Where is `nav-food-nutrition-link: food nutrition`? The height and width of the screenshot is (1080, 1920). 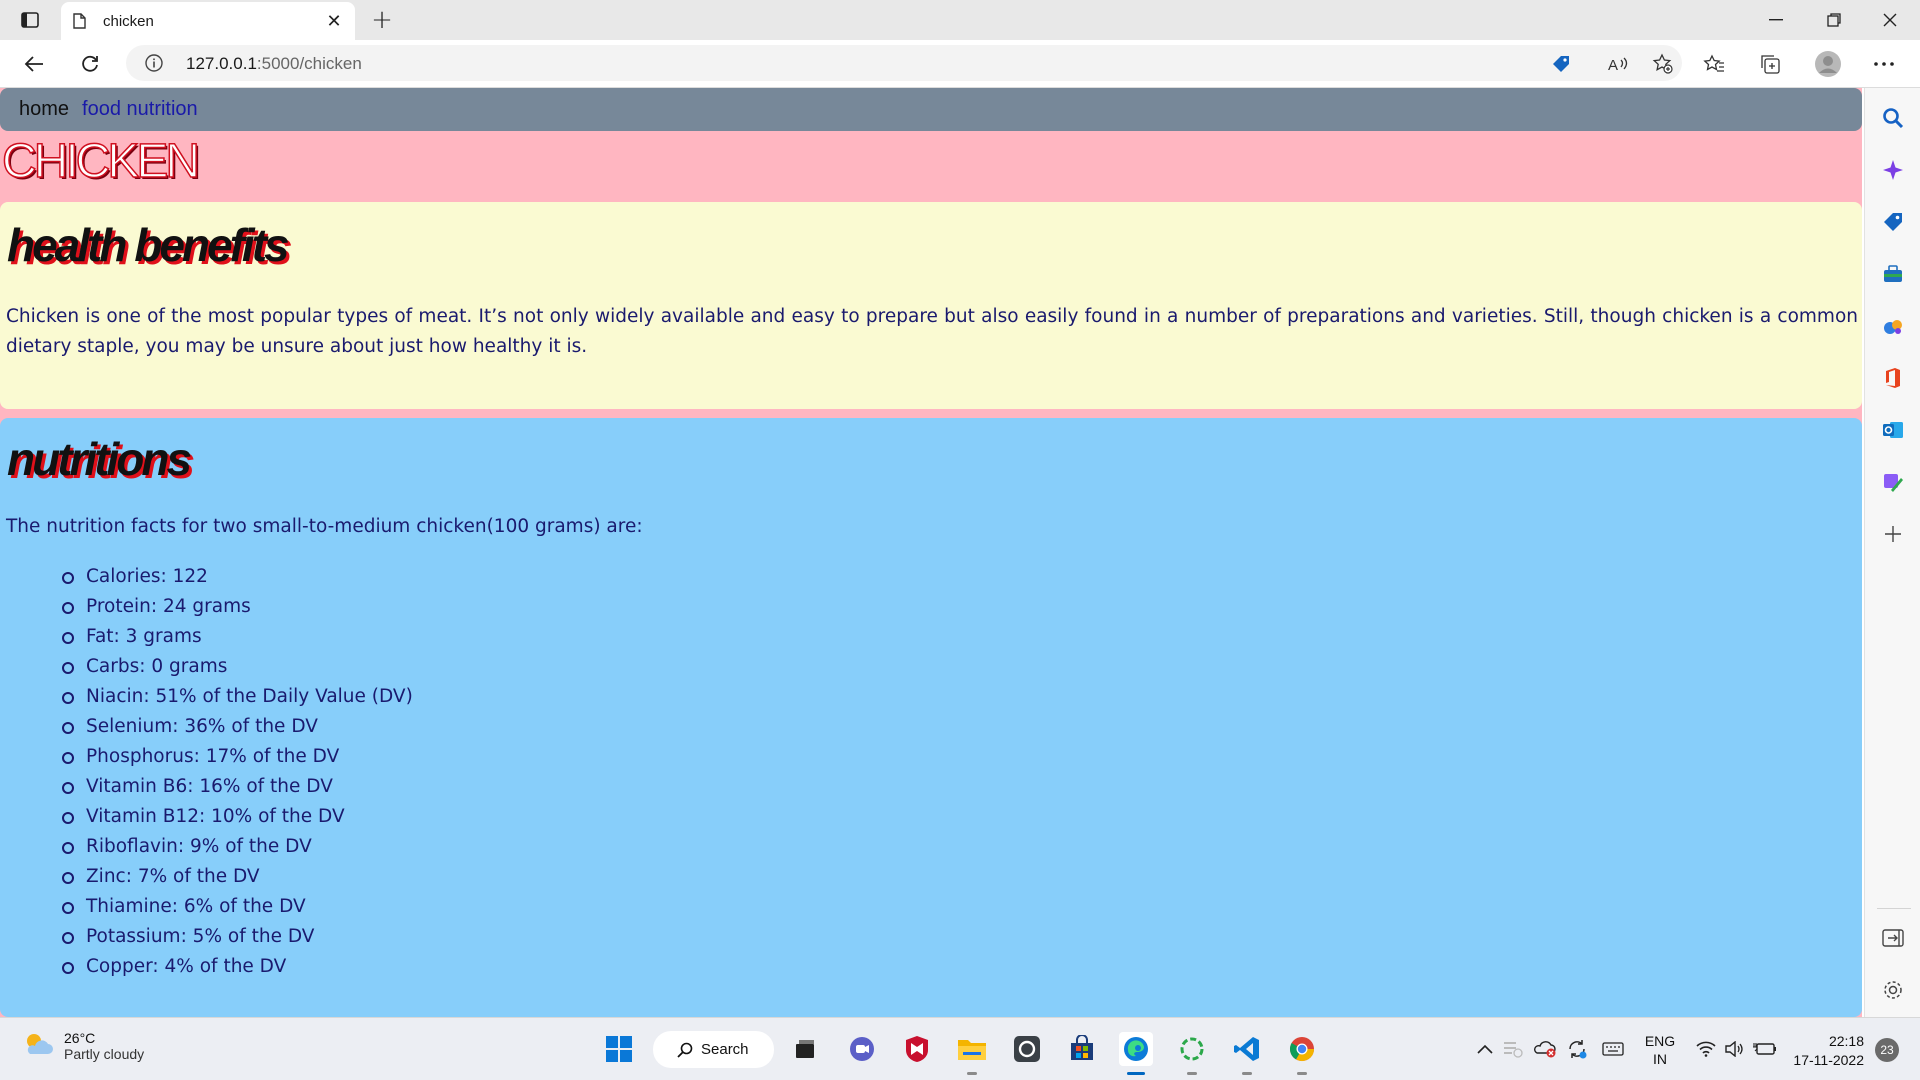
nav-food-nutrition-link: food nutrition is located at coordinates (140, 109).